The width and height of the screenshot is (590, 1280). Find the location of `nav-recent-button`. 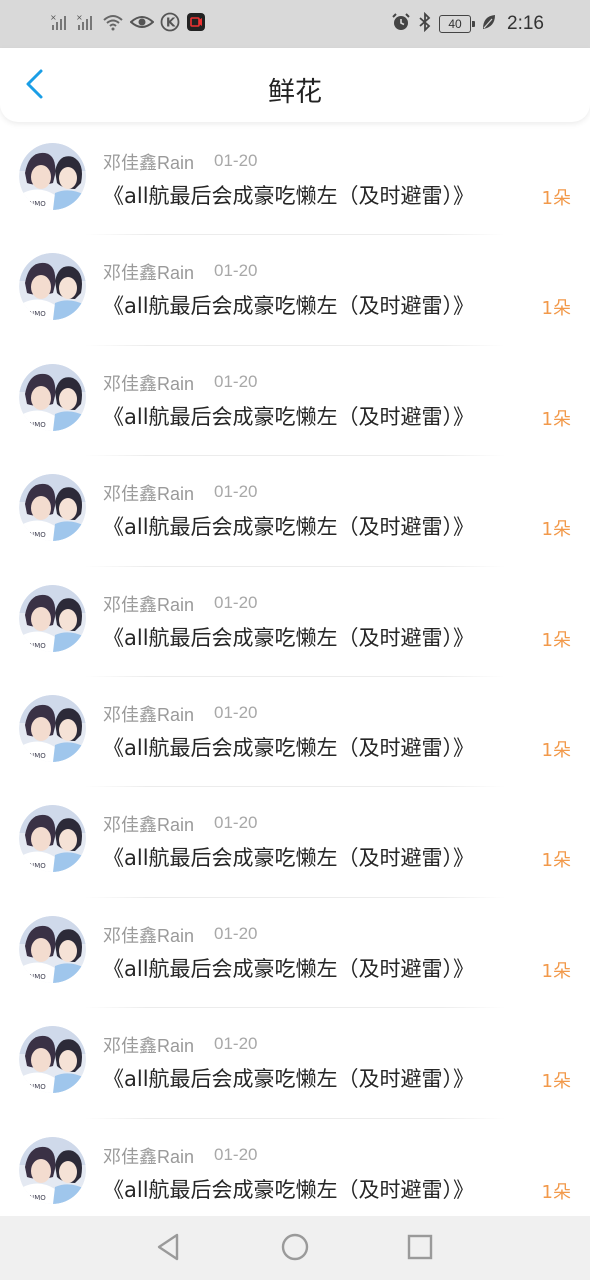

nav-recent-button is located at coordinates (420, 1249).